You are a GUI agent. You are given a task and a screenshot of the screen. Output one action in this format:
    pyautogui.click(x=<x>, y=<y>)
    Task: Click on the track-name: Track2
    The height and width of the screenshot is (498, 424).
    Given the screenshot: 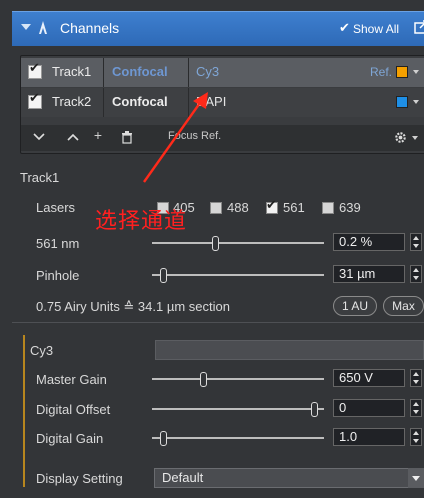 What is the action you would take?
    pyautogui.click(x=72, y=101)
    